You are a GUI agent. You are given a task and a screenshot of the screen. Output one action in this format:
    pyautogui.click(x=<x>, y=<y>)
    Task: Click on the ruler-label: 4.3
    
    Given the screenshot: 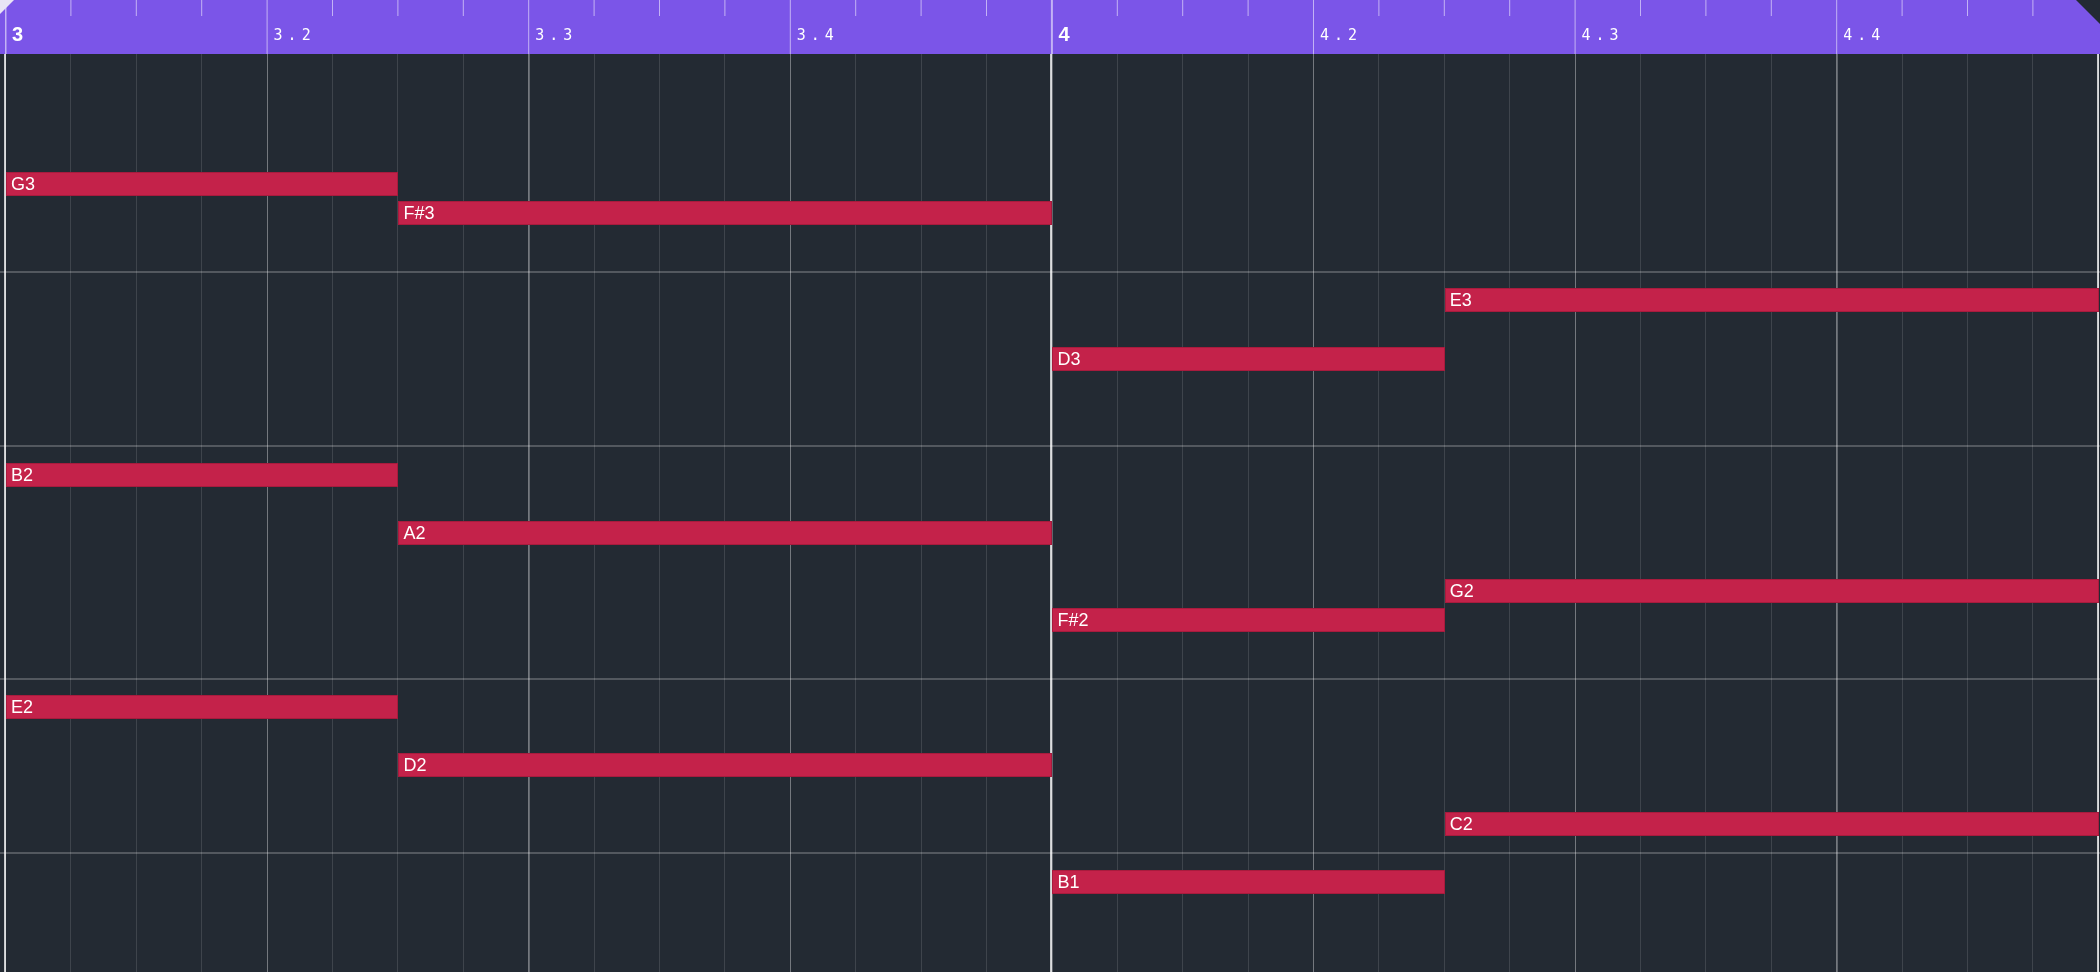 What is the action you would take?
    pyautogui.click(x=1602, y=35)
    